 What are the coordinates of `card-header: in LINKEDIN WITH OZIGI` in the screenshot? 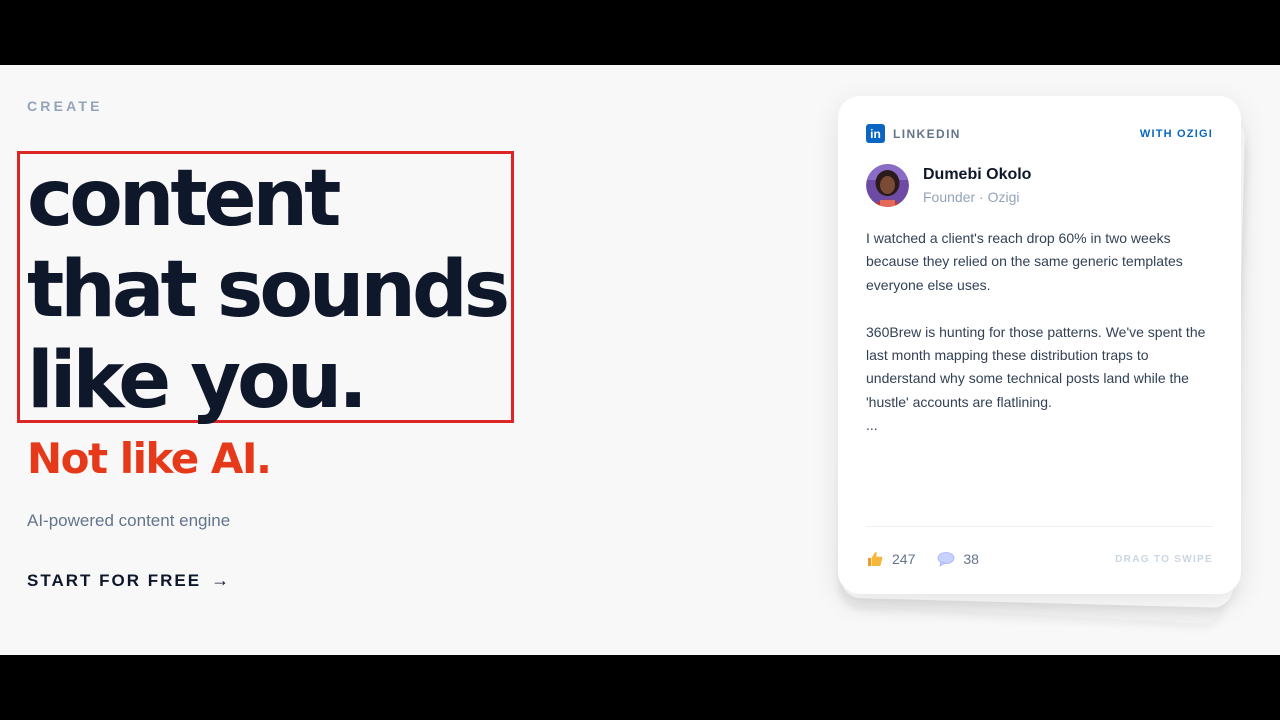 It's located at (1039, 133).